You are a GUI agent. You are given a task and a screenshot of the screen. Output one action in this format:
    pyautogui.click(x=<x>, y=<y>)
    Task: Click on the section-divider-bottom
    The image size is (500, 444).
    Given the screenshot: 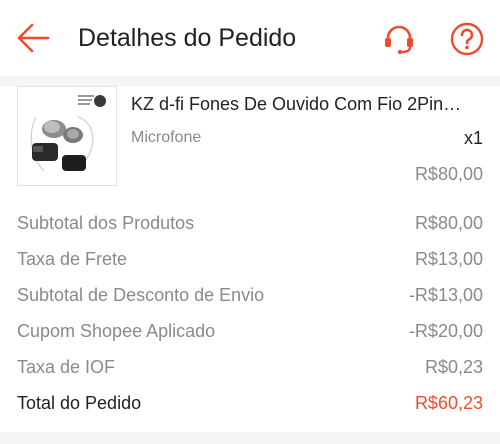 What is the action you would take?
    pyautogui.click(x=250, y=438)
    